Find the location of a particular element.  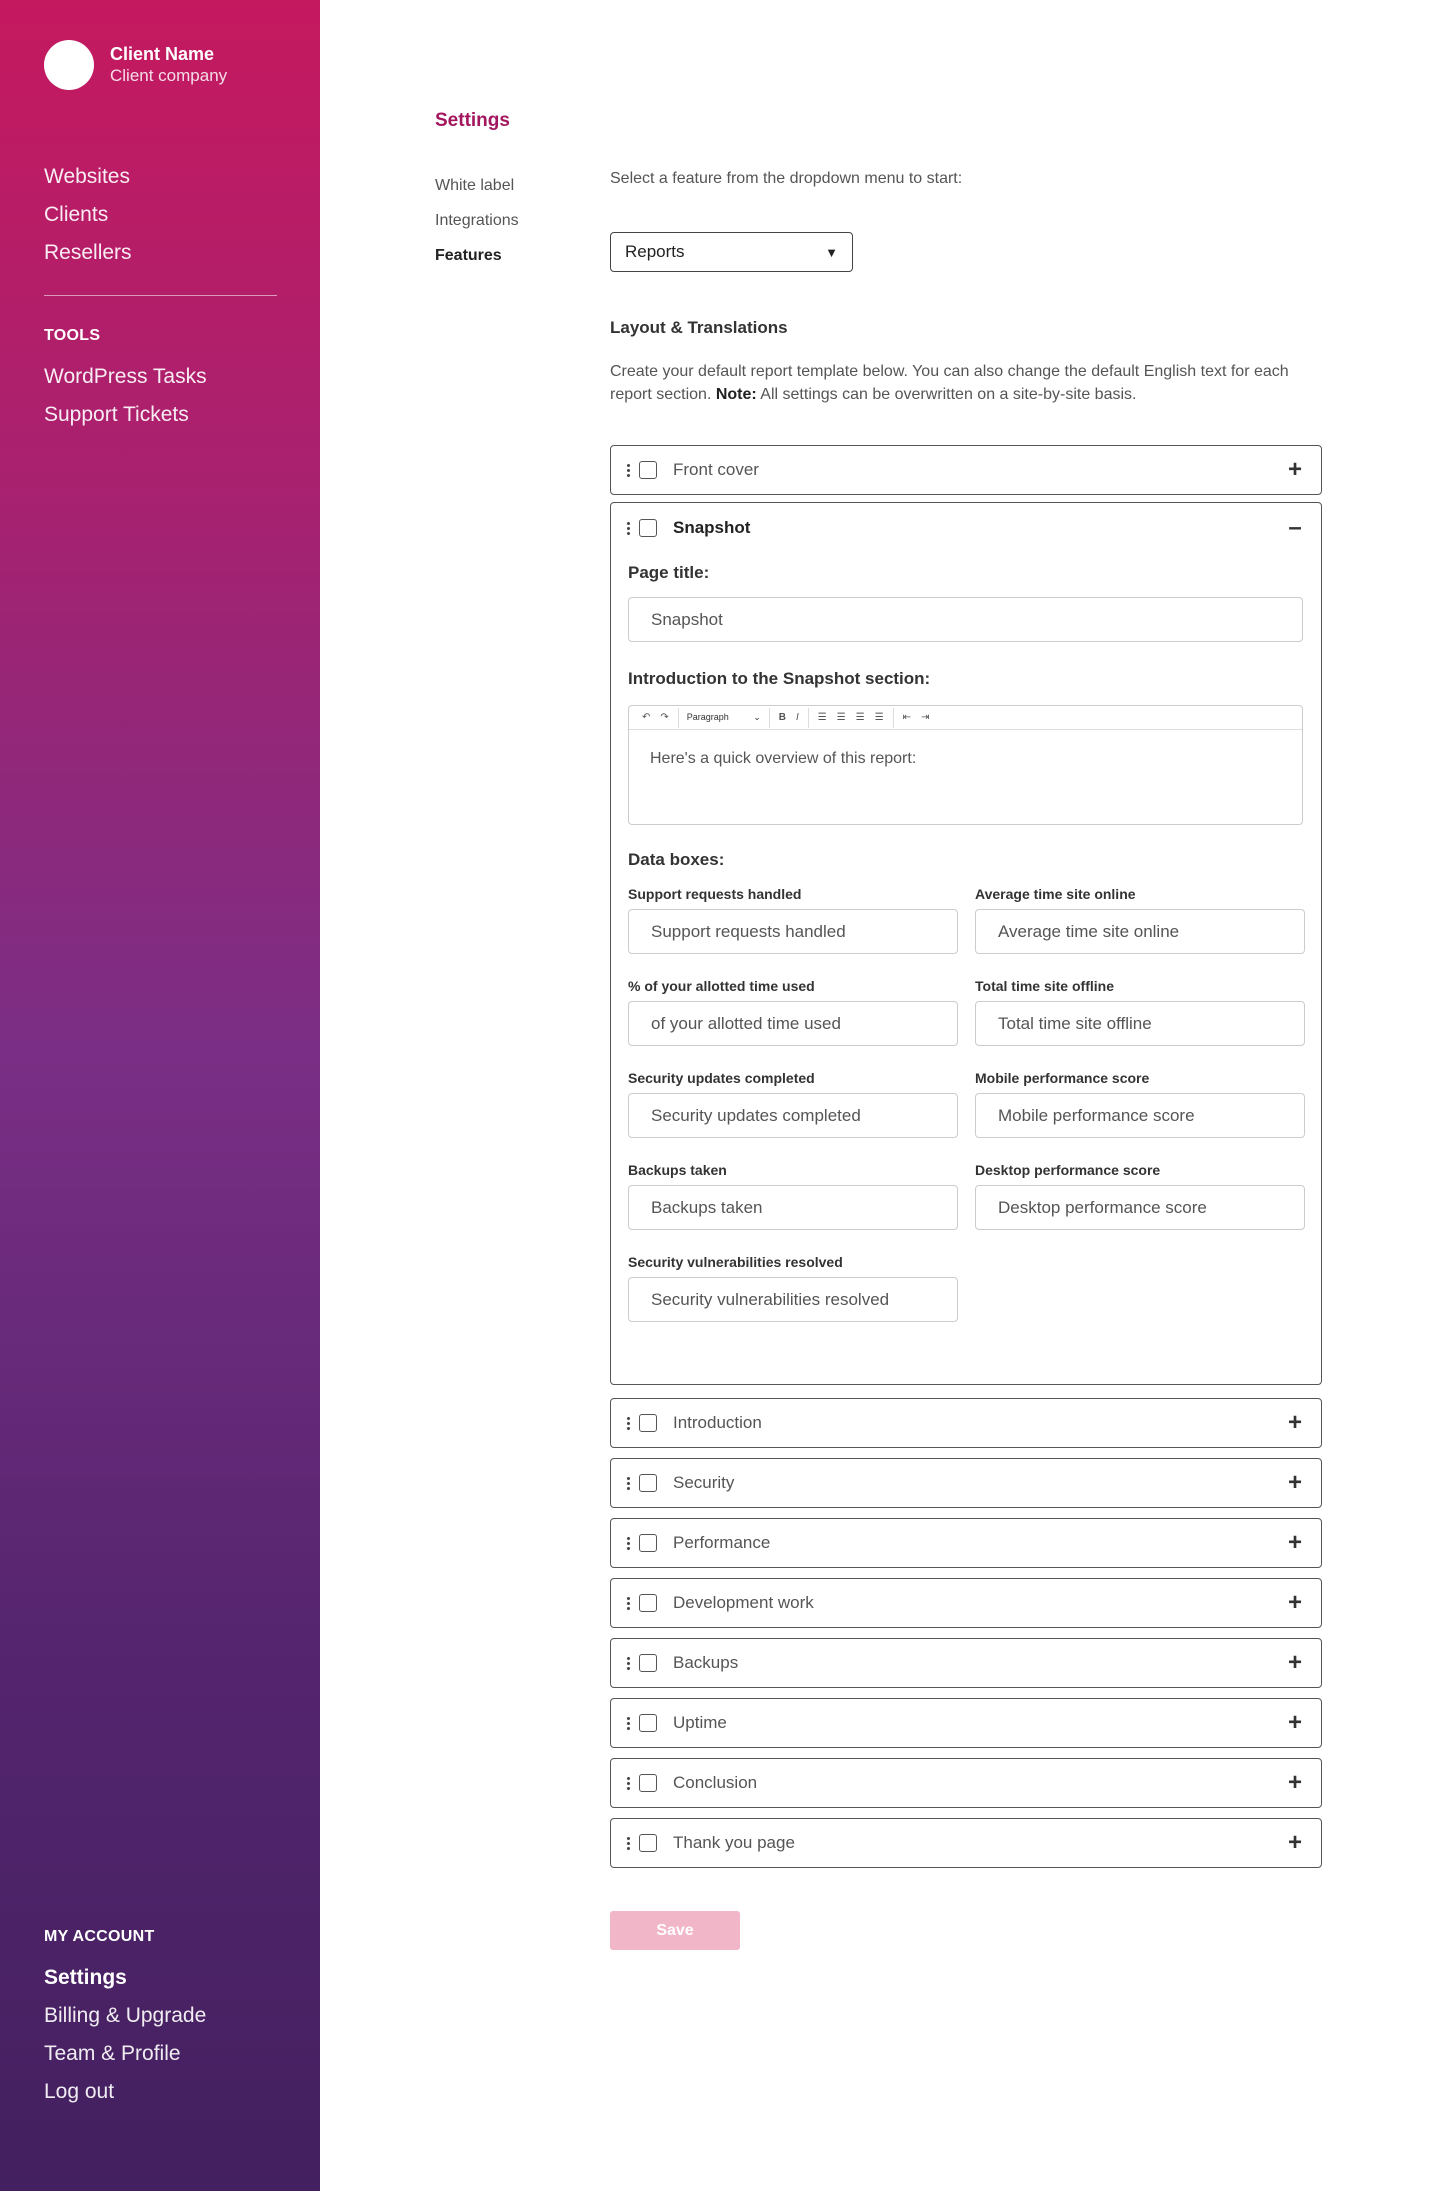

client-info: Client Name Client company is located at coordinates (135, 65).